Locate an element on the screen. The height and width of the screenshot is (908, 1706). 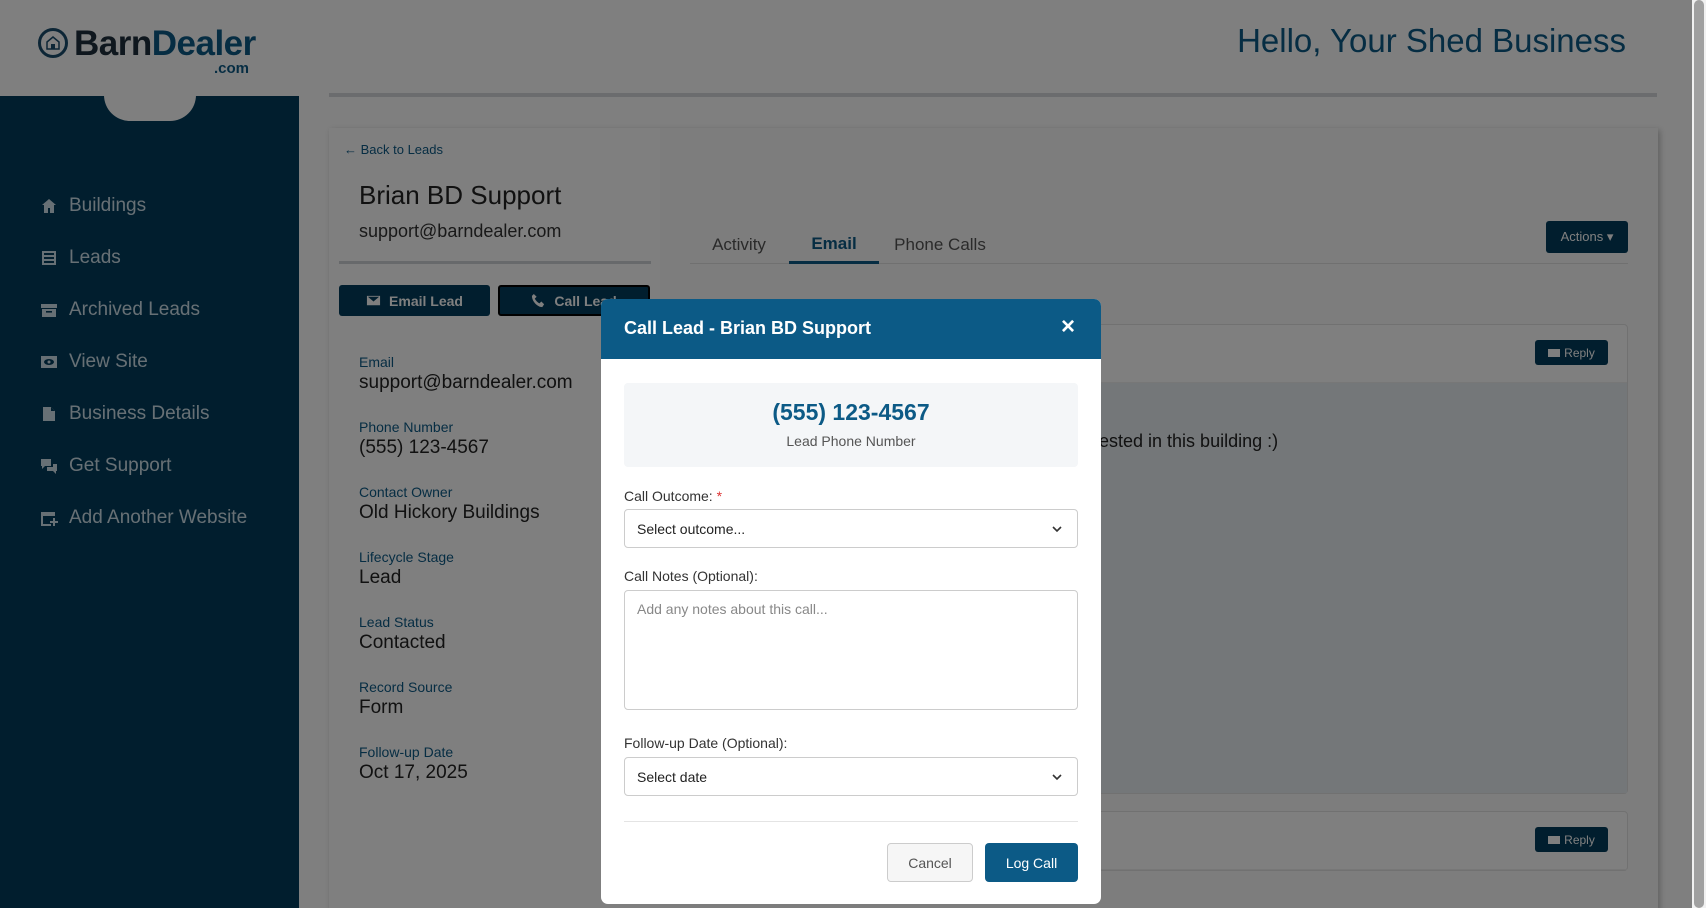
call-notes-label: Call Notes (Optional): is located at coordinates (691, 576).